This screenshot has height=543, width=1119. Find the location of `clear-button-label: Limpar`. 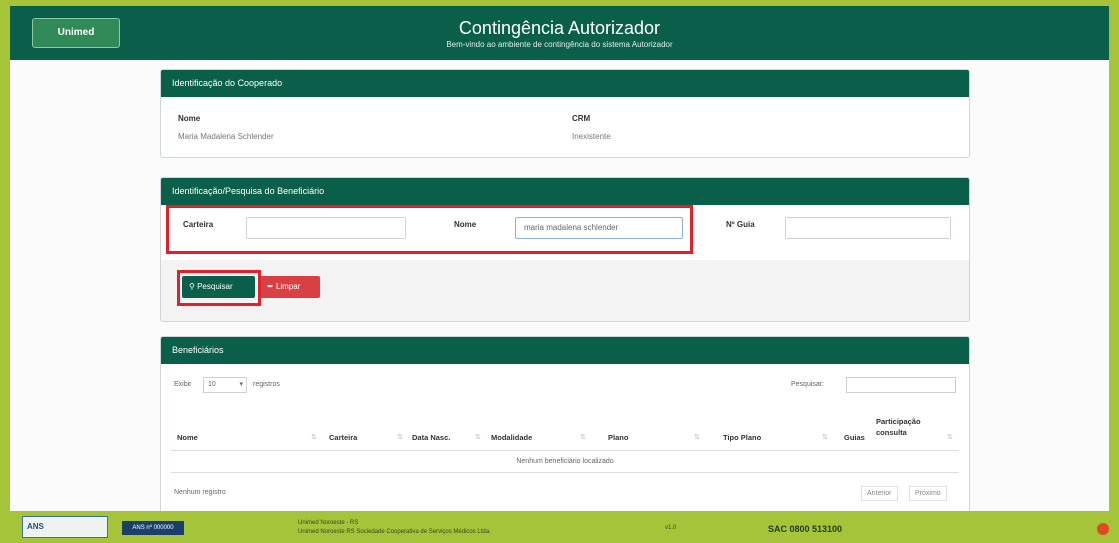

clear-button-label: Limpar is located at coordinates (288, 286).